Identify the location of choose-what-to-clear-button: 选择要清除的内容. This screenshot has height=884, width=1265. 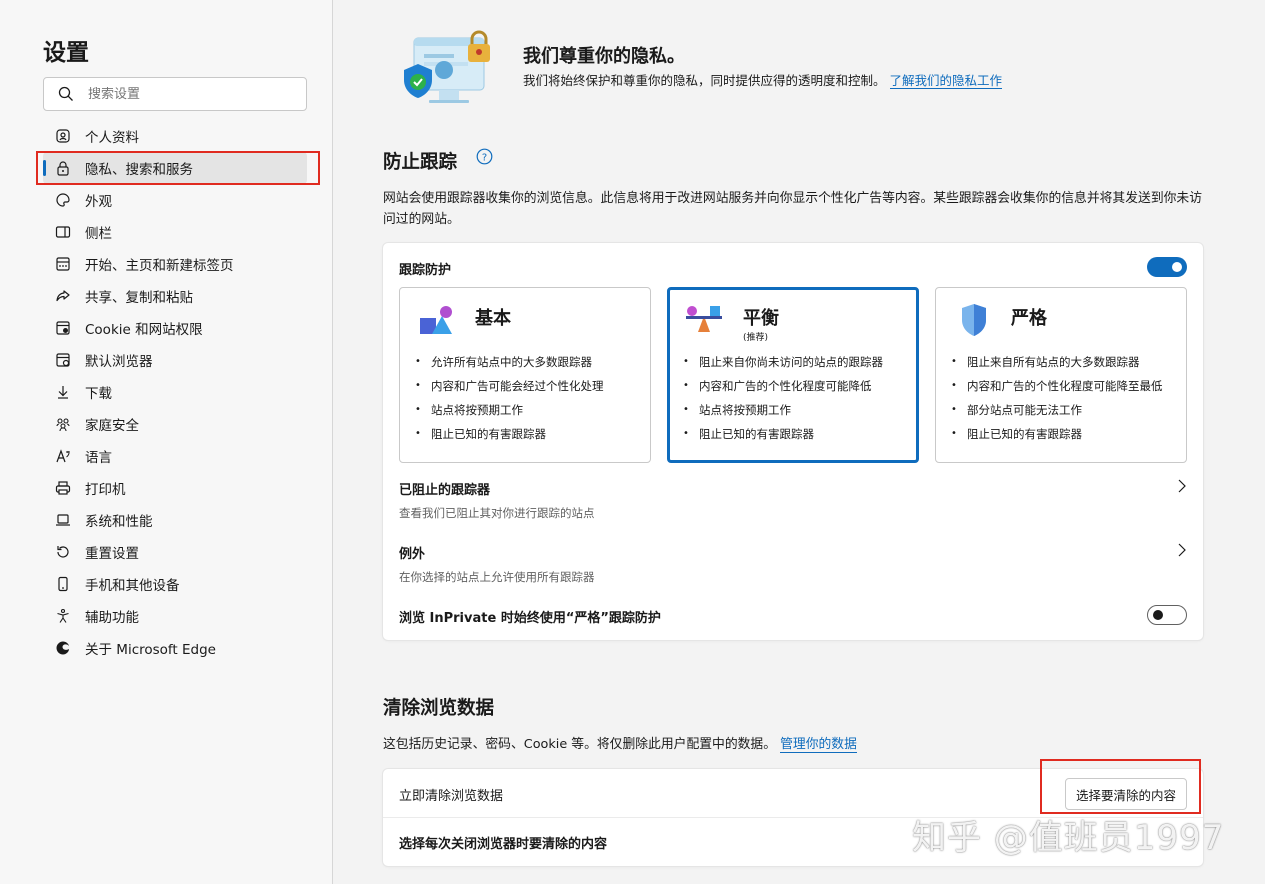
(1125, 794).